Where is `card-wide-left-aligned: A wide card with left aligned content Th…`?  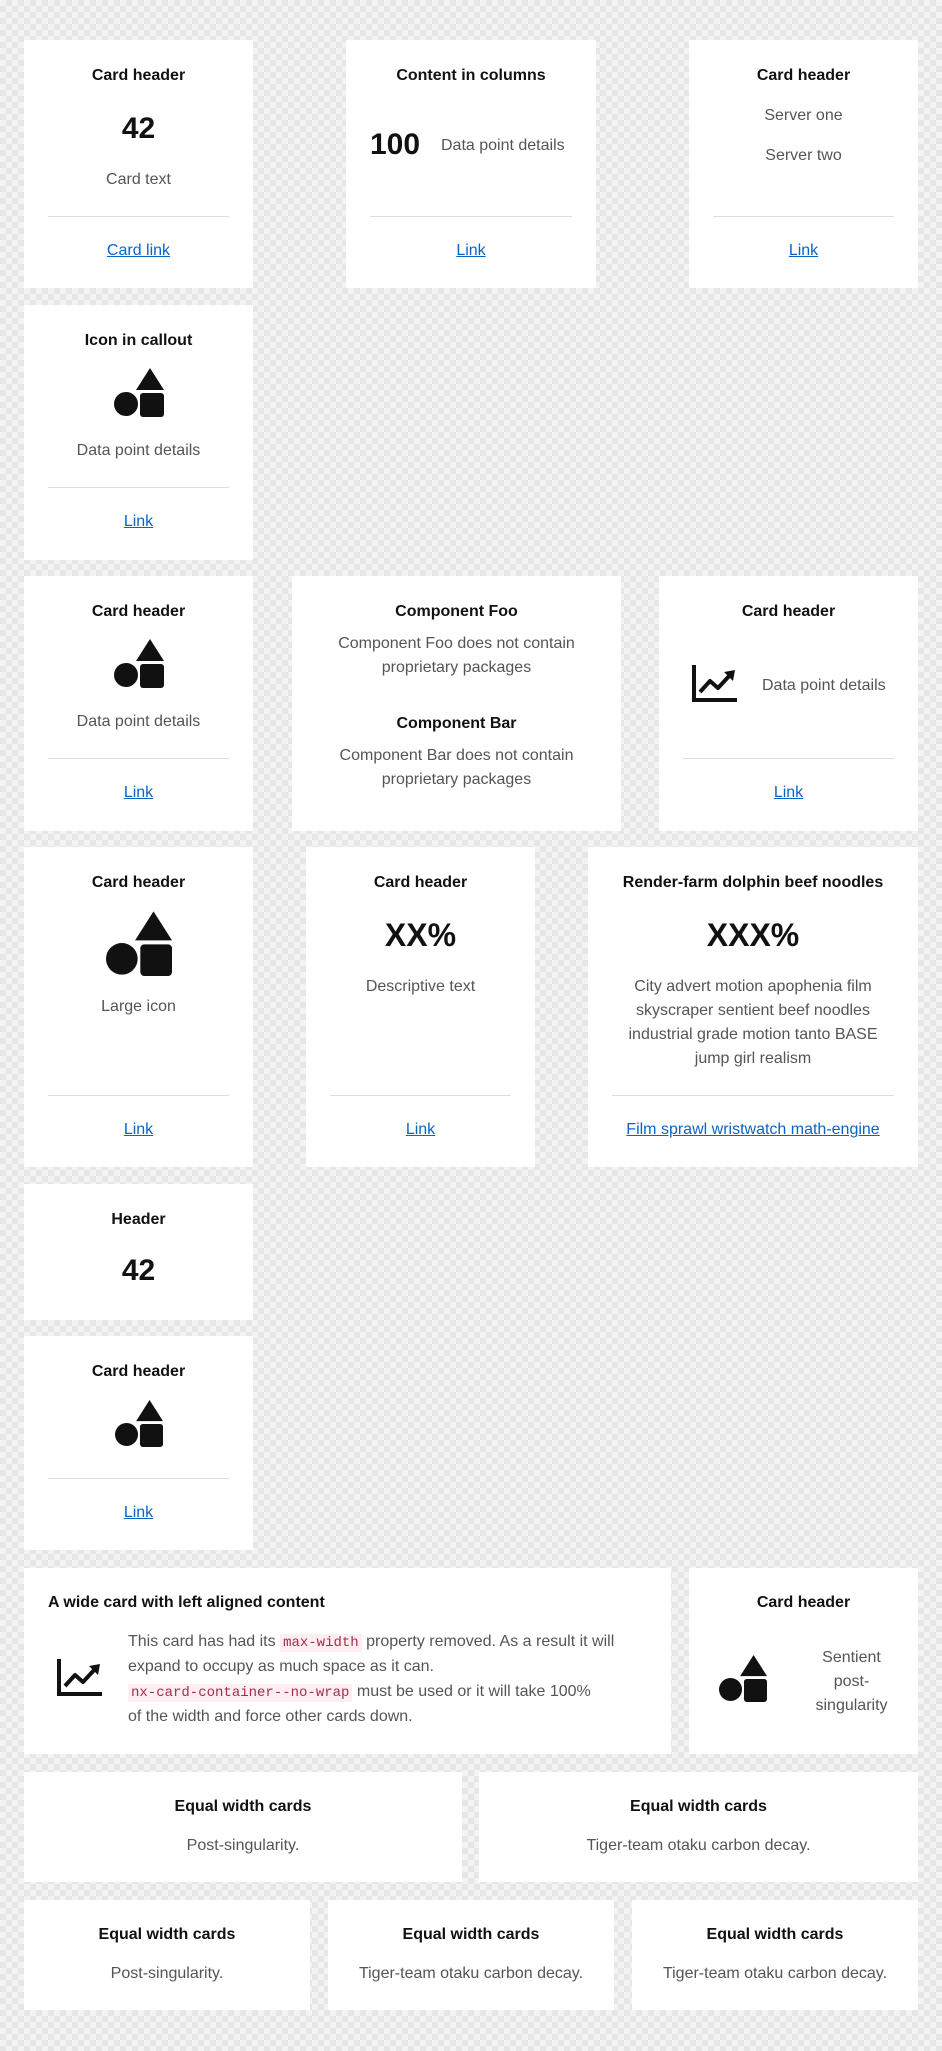 card-wide-left-aligned: A wide card with left aligned content Th… is located at coordinates (347, 1661).